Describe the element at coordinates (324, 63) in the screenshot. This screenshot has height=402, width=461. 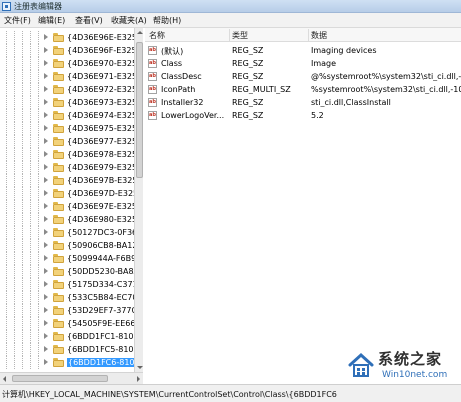
I see `value-data: Image` at that location.